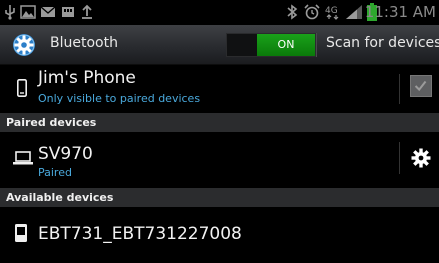 The image size is (439, 263). What do you see at coordinates (421, 158) in the screenshot?
I see `device-settings-gear-icon` at bounding box center [421, 158].